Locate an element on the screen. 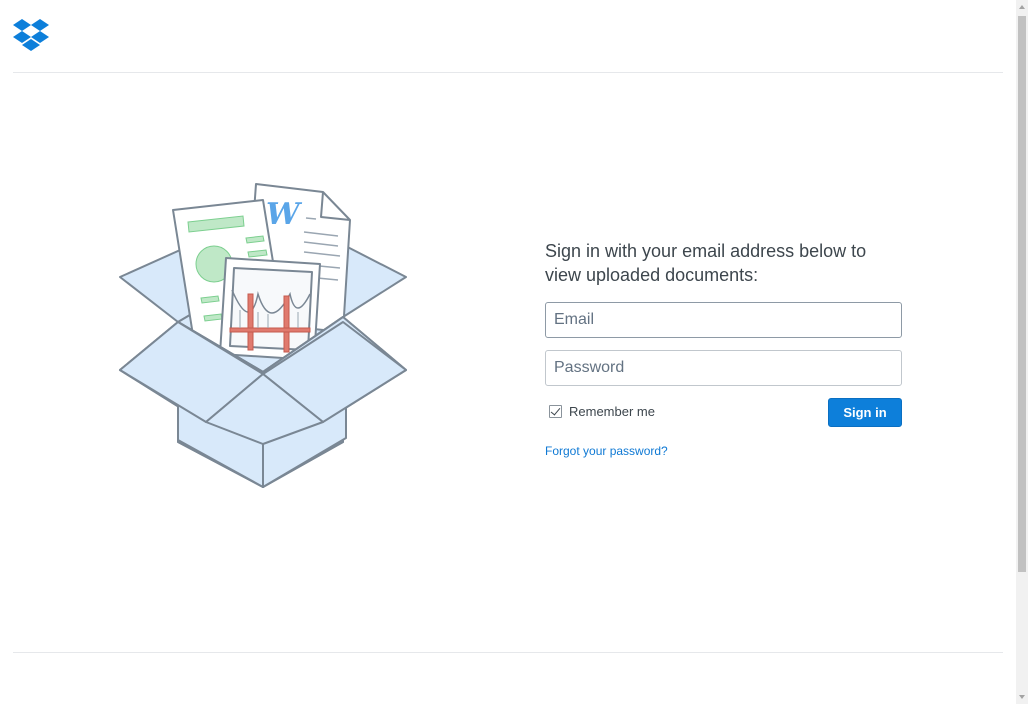 The image size is (1028, 704). open-box-with-documents-illustration: W is located at coordinates (263, 336).